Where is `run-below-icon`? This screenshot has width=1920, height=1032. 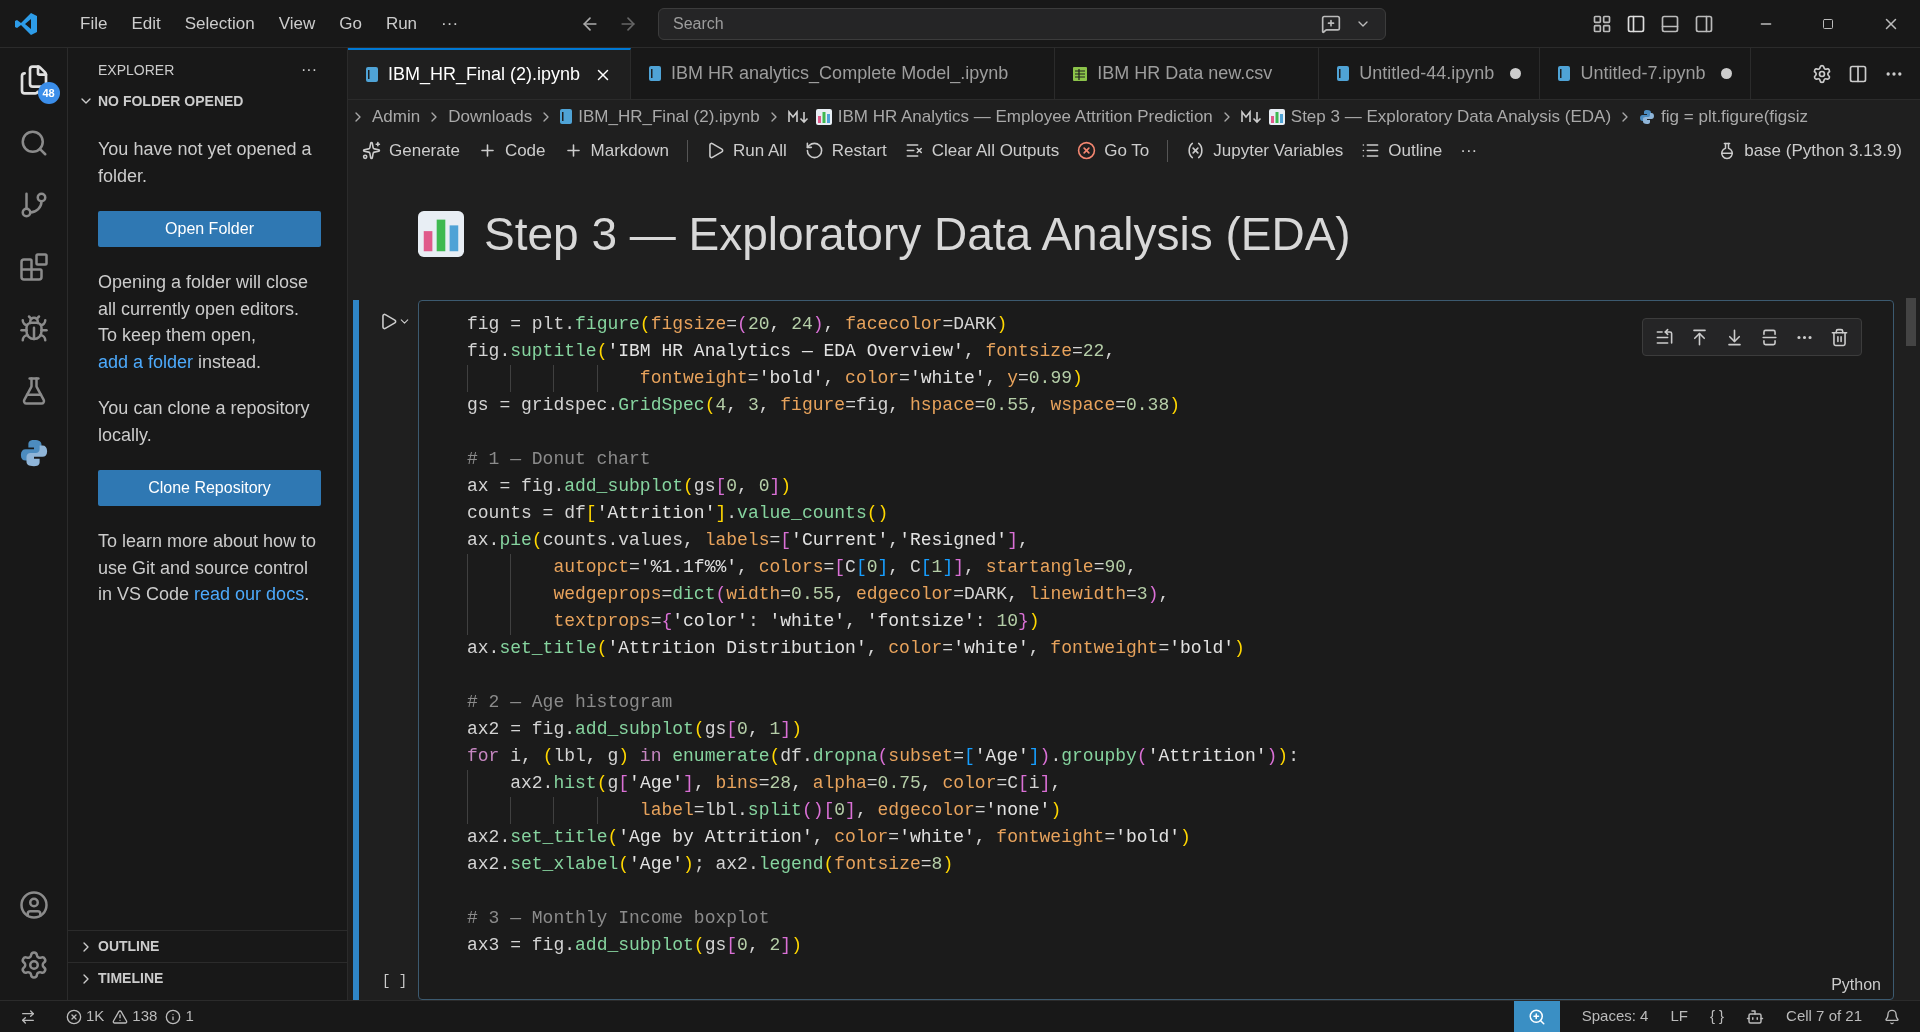 run-below-icon is located at coordinates (1734, 337).